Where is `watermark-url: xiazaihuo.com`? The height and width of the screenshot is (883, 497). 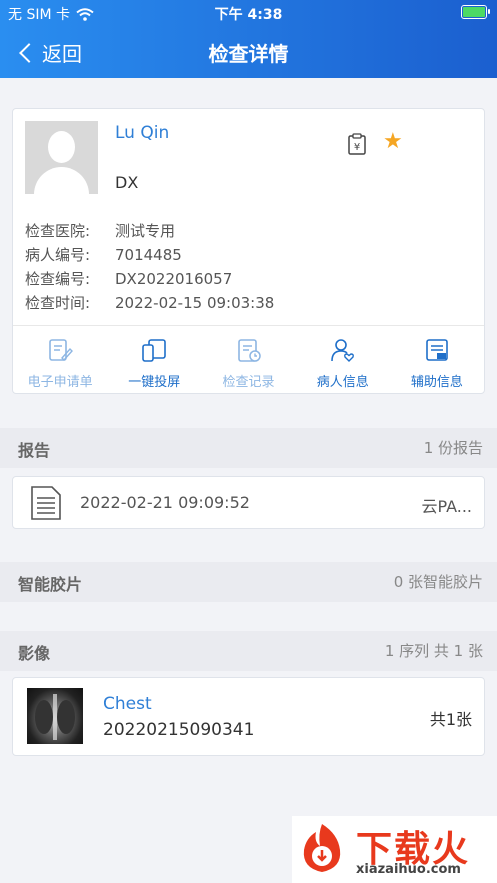
watermark-url: xiazaihuo.com is located at coordinates (408, 869).